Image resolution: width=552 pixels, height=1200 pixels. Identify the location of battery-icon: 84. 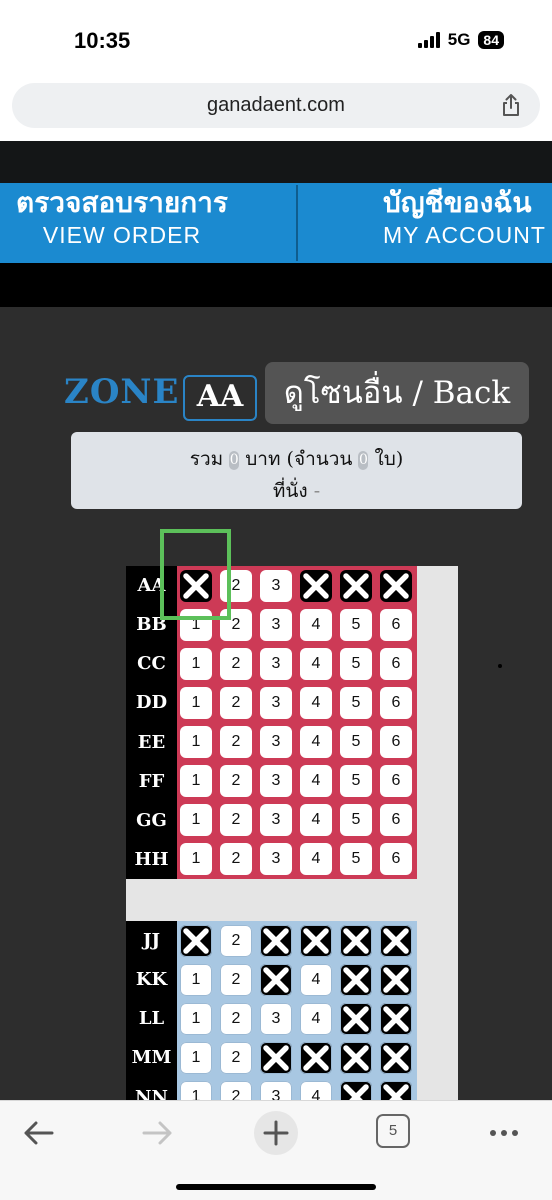
(491, 40).